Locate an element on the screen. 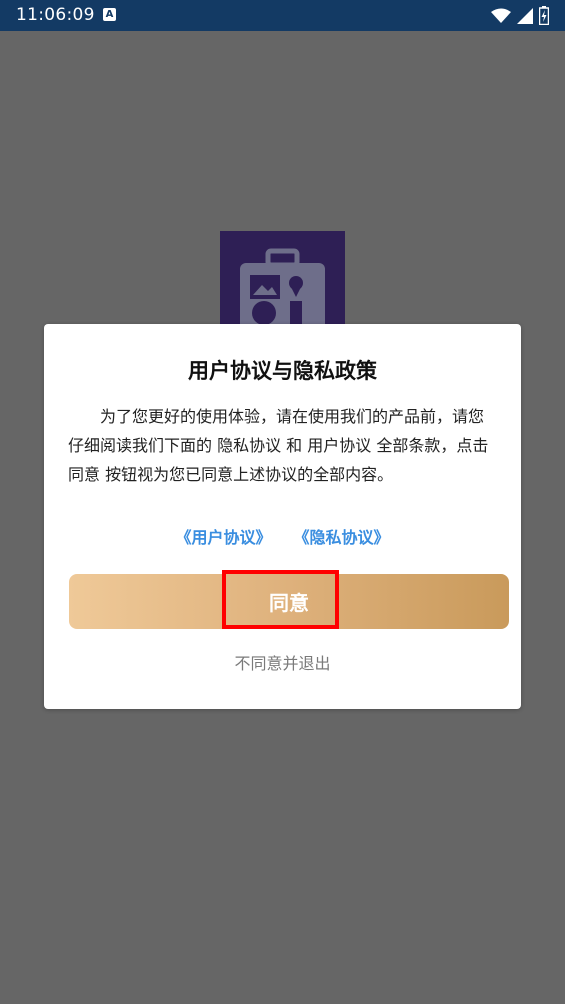 The image size is (565, 1004). signal-icon is located at coordinates (525, 15).